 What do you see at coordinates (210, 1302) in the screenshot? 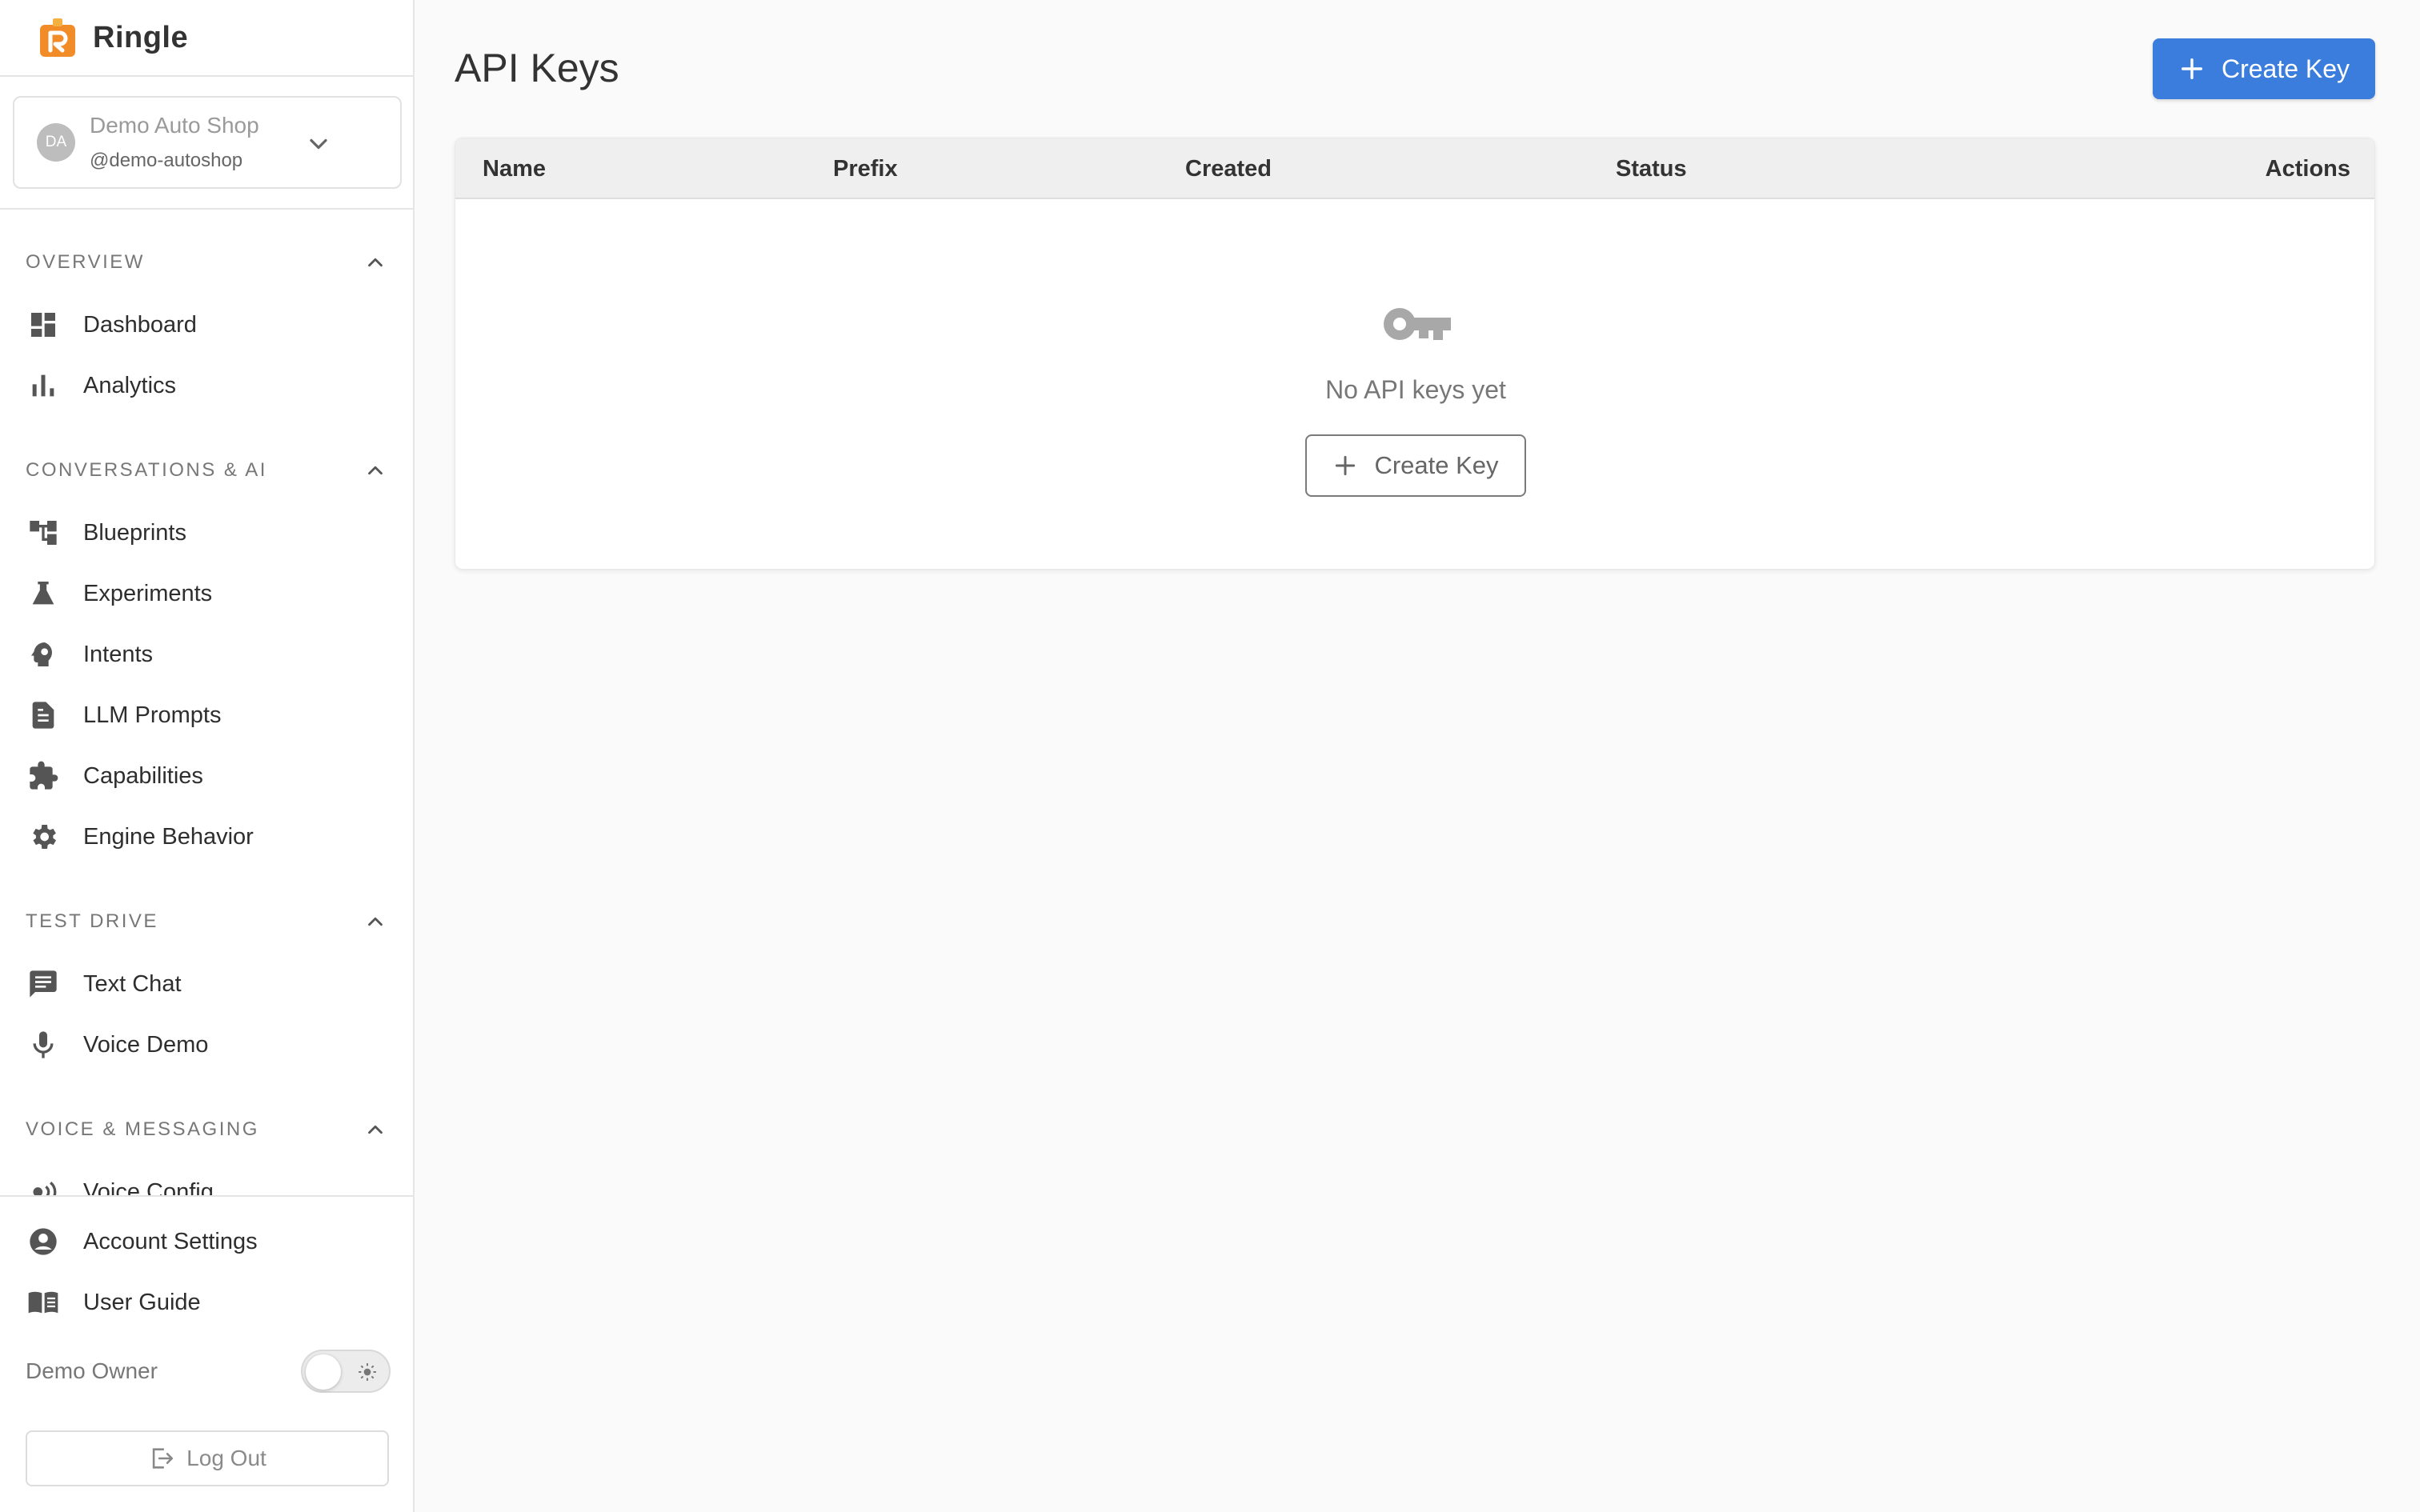
I see `sidebar-item-user-guide: User Guide` at bounding box center [210, 1302].